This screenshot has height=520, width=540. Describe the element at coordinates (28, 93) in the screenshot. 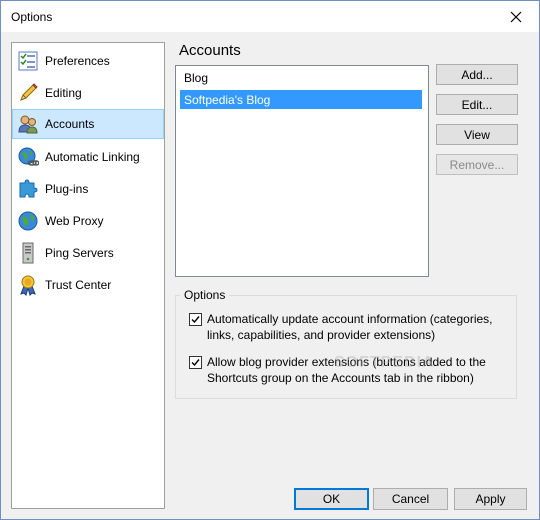

I see `pencil-icon` at that location.